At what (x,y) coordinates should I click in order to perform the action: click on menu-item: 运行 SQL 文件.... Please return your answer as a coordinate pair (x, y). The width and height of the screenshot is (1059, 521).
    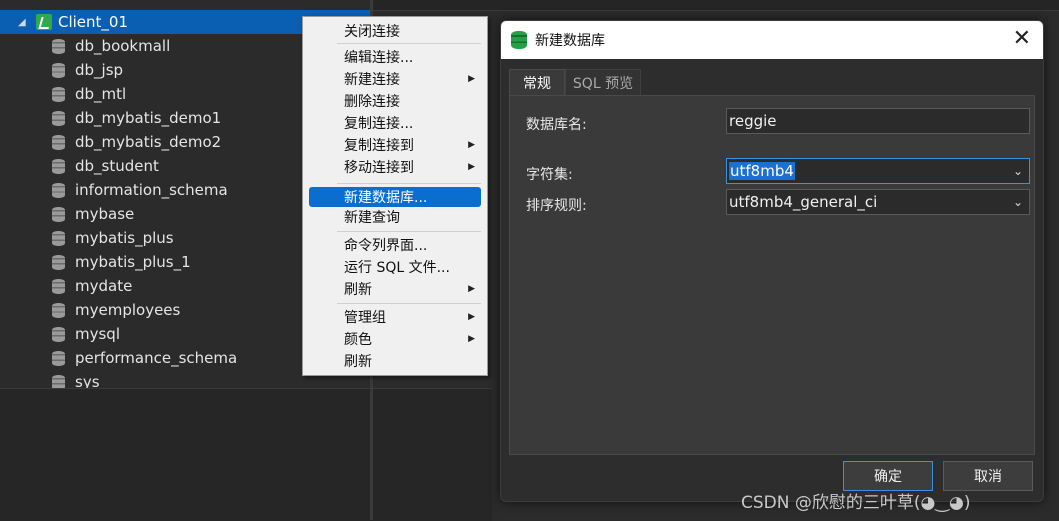
    Looking at the image, I should click on (395, 267).